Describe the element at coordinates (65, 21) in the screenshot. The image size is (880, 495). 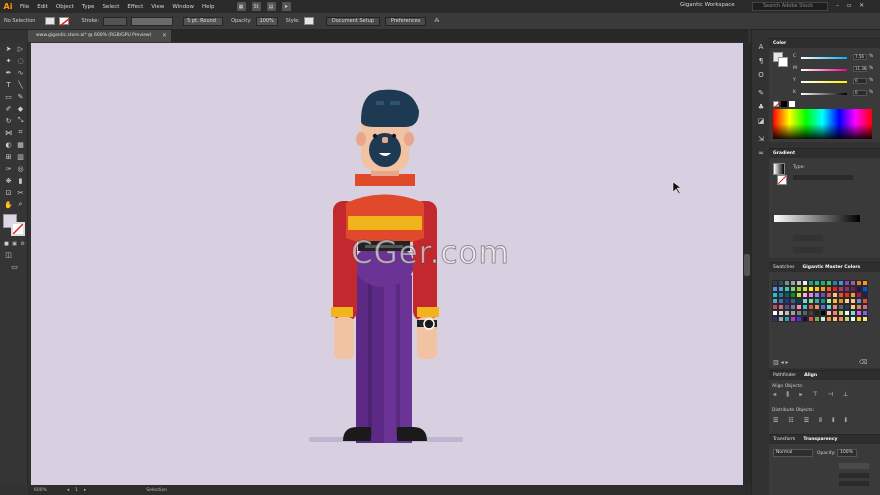
I see `stroke-swatch` at that location.